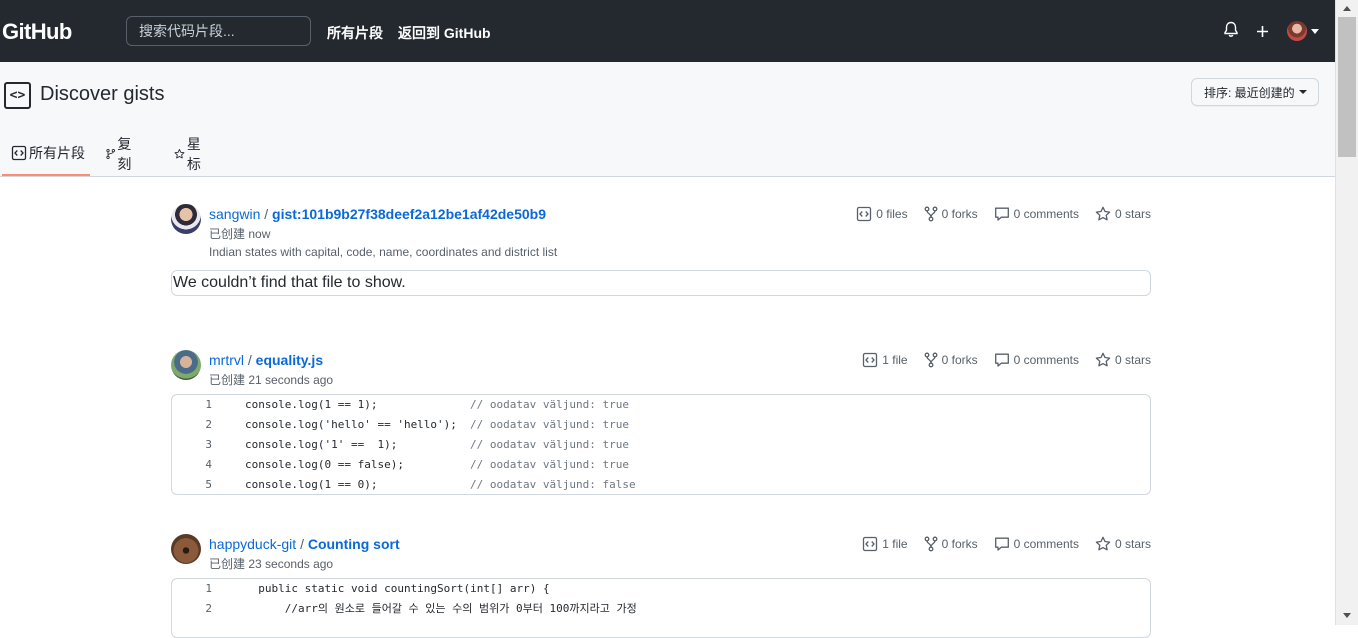 The width and height of the screenshot is (1358, 638). Describe the element at coordinates (1249, 92) in the screenshot. I see `sort-label: 排序: 最近创建的` at that location.